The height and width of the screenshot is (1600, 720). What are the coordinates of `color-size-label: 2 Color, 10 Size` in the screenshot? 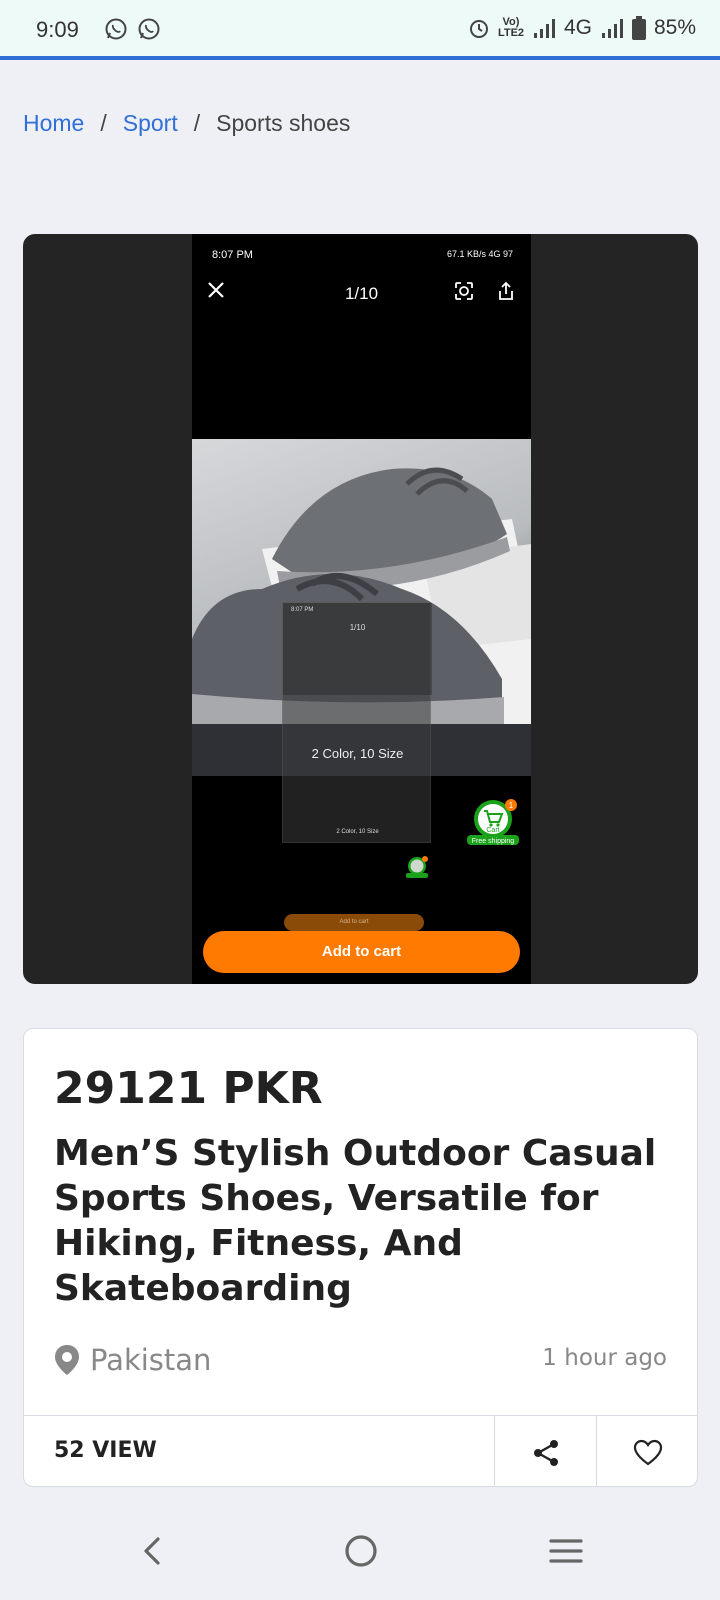 It's located at (357, 753).